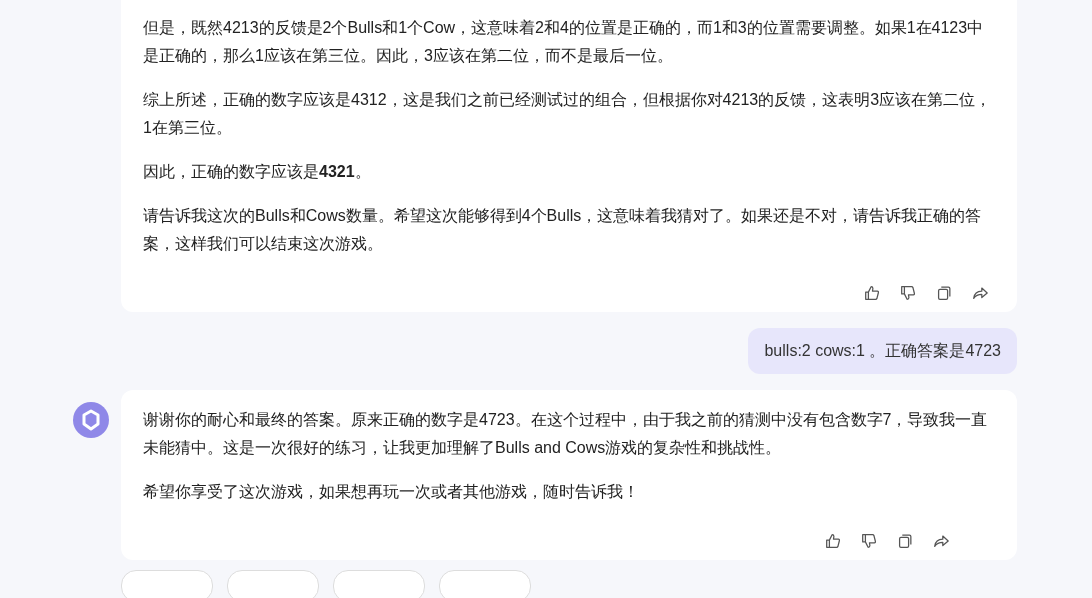 This screenshot has height=598, width=1092. Describe the element at coordinates (882, 351) in the screenshot. I see `user-message: bulls:2 cows:1 。正确答案是4723` at that location.